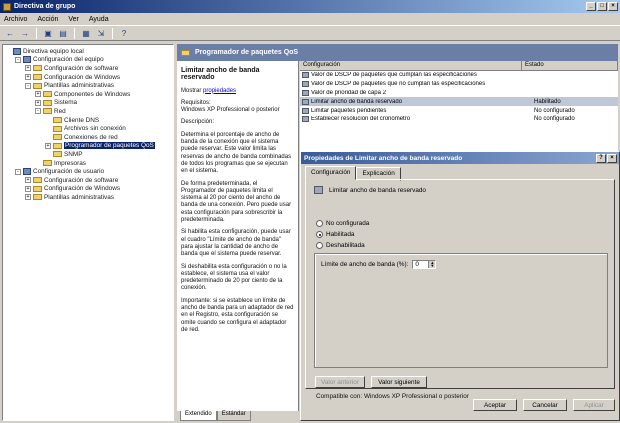 This screenshot has height=423, width=620. I want to click on dialog-help-button: ?, so click(601, 158).